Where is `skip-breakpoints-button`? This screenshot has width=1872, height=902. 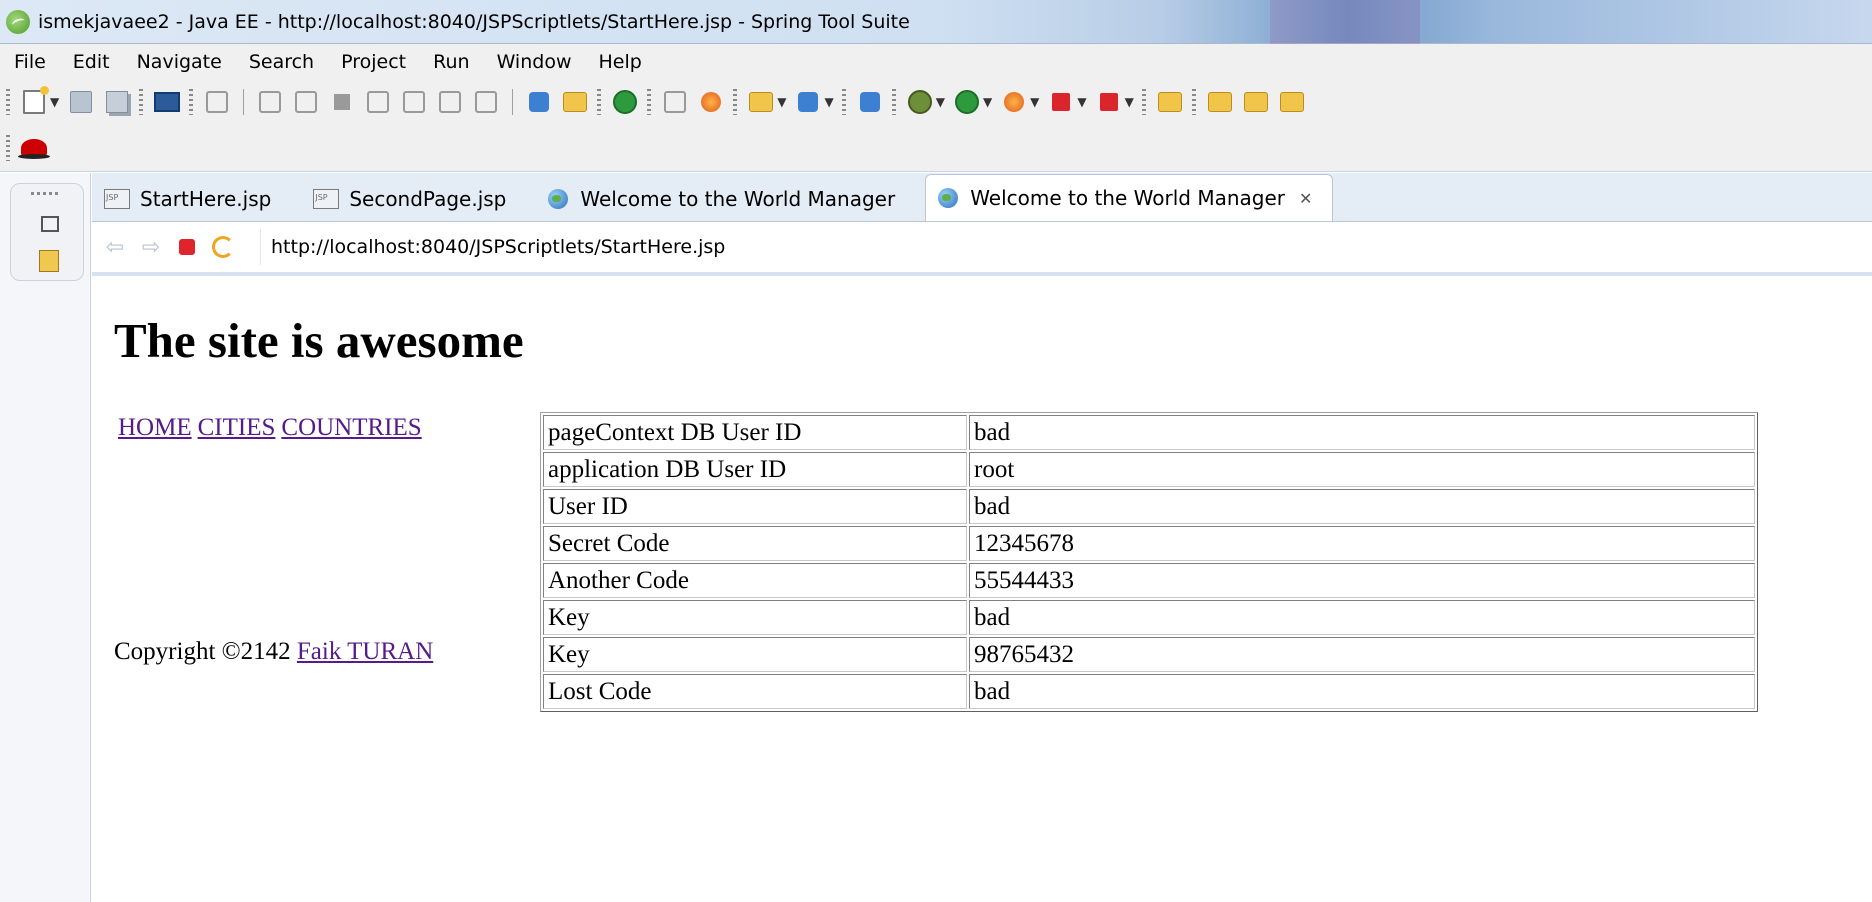 skip-breakpoints-button is located at coordinates (217, 102).